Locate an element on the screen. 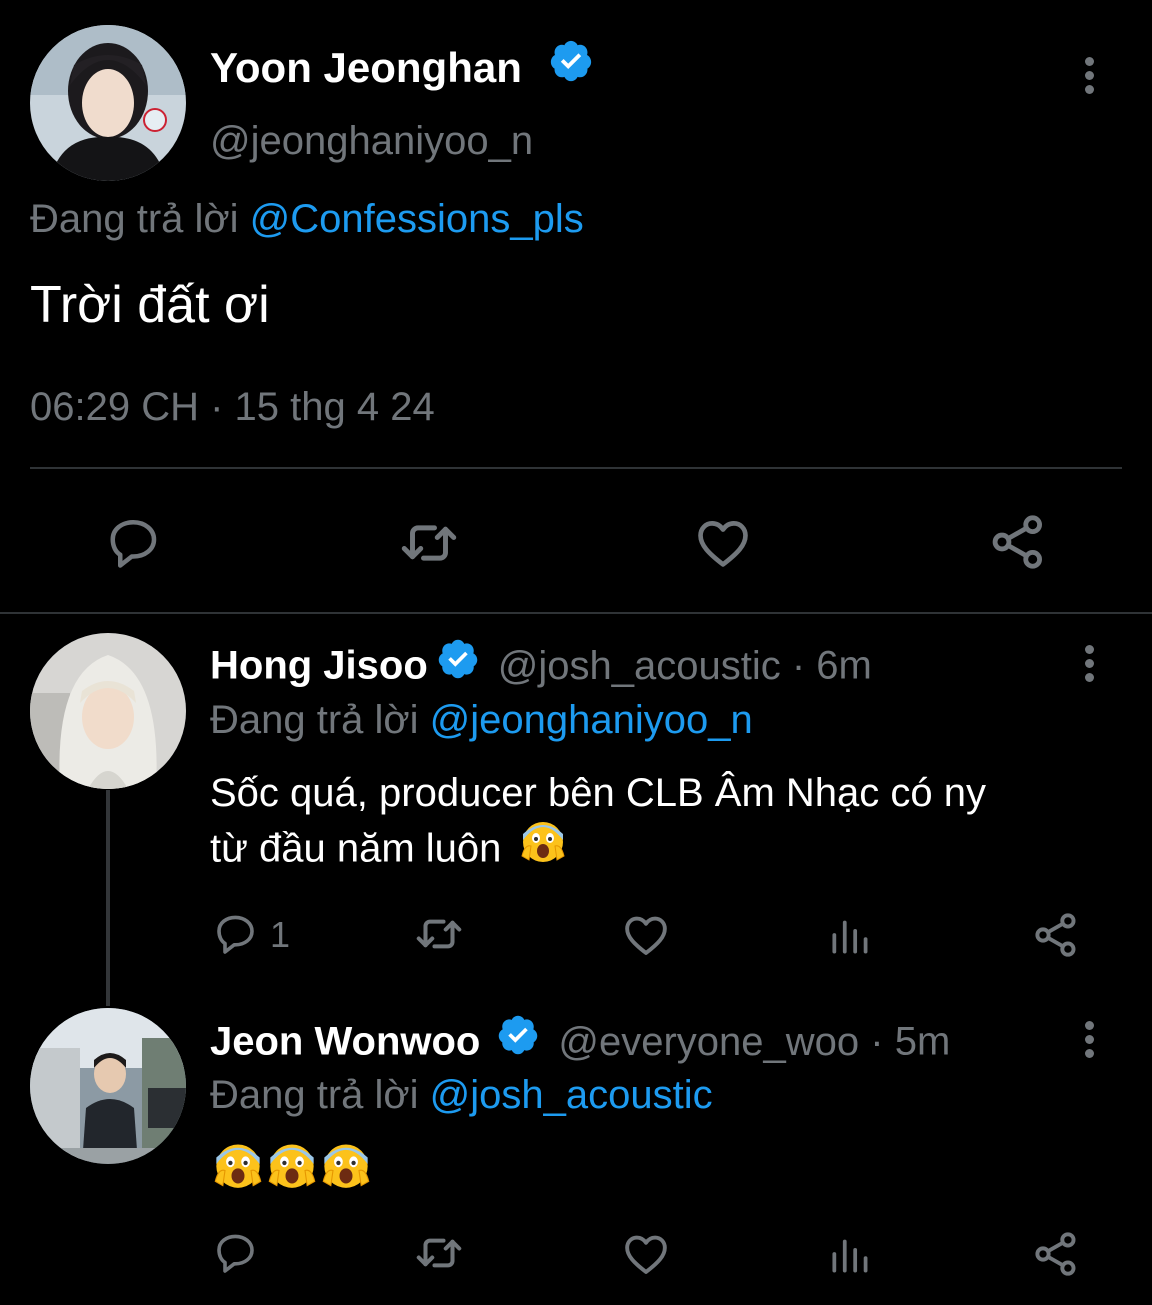  divider is located at coordinates (576, 468).